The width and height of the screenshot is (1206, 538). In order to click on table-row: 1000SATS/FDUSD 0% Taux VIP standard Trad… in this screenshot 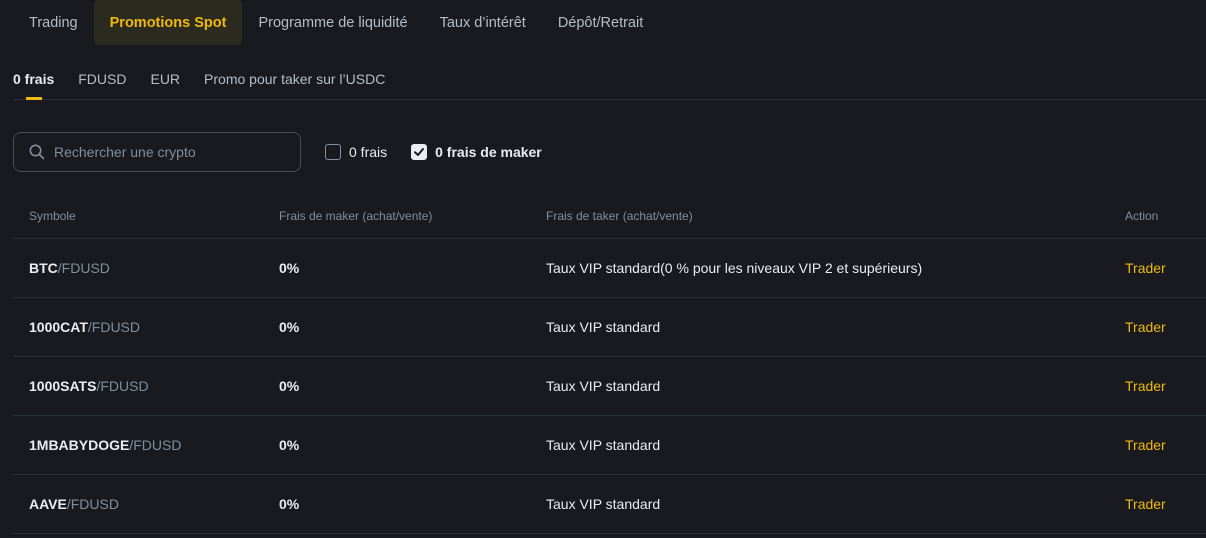, I will do `click(609, 386)`.